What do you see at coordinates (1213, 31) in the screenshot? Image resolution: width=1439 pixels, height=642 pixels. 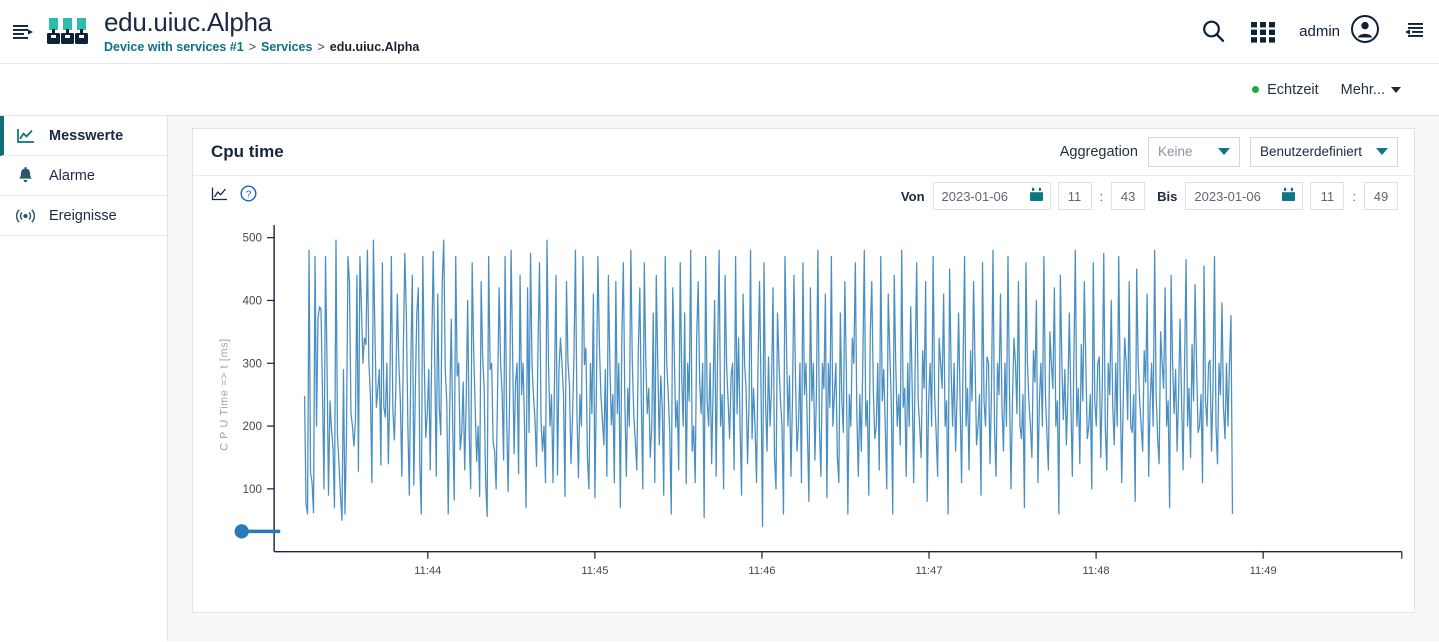 I see `search-icon` at bounding box center [1213, 31].